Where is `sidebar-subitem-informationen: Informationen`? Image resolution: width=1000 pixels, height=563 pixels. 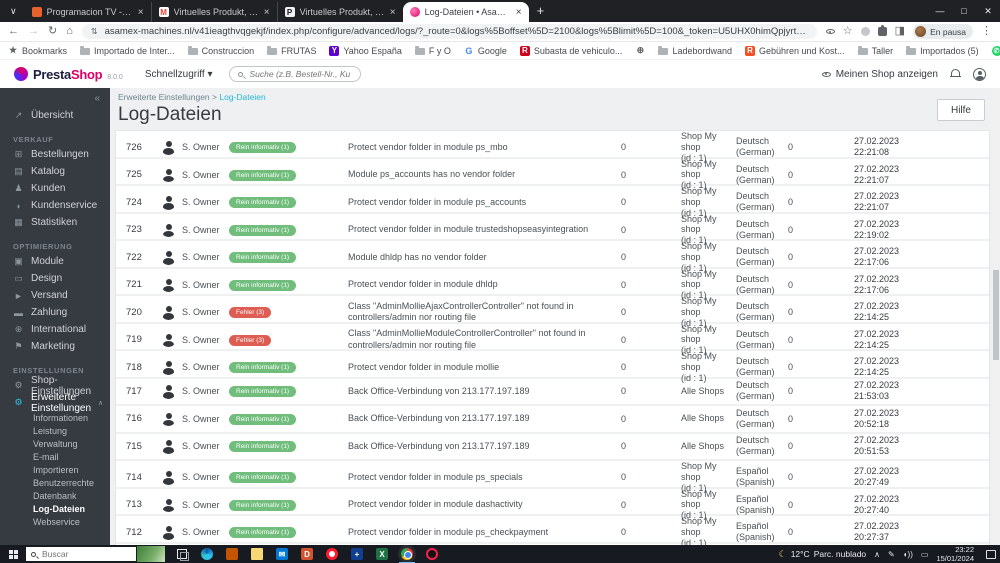 sidebar-subitem-informationen: Informationen is located at coordinates (55, 417).